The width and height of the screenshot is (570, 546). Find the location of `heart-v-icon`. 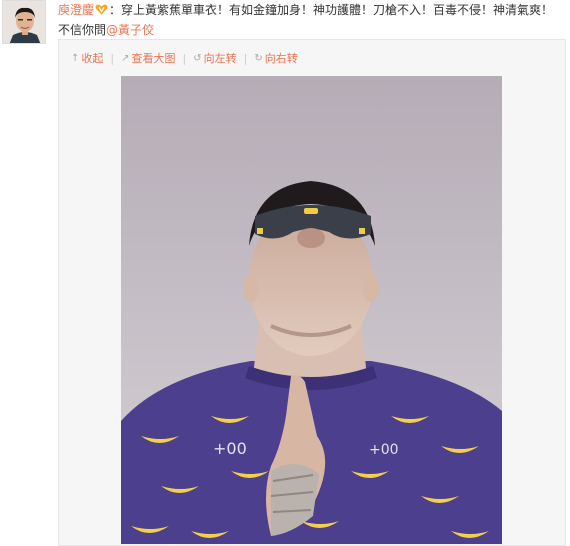

heart-v-icon is located at coordinates (101, 11).